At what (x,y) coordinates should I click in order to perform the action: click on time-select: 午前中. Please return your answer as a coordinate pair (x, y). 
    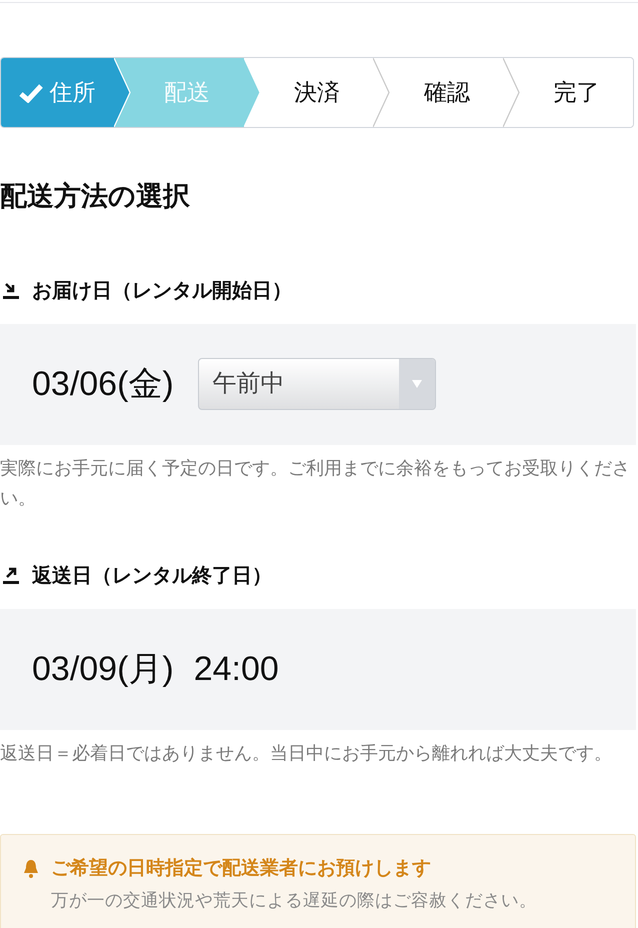
    Looking at the image, I should click on (317, 384).